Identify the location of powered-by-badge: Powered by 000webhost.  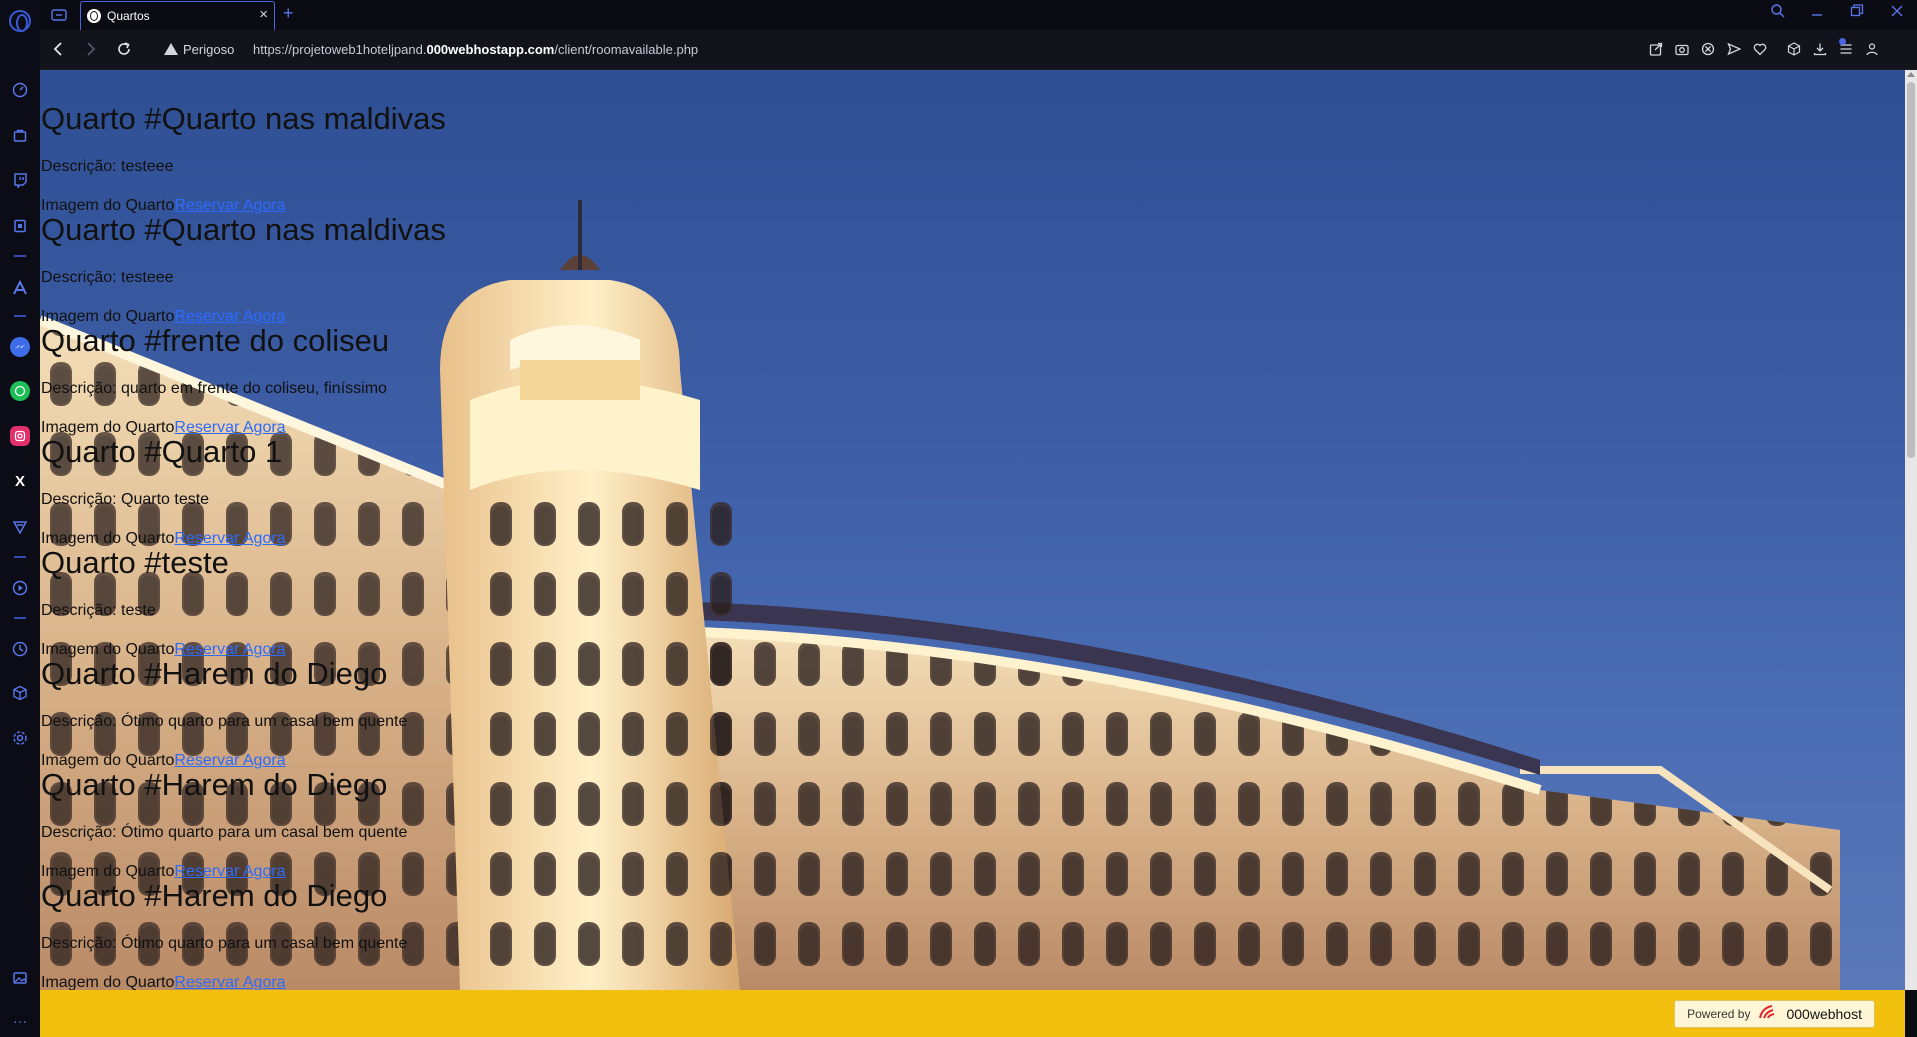
(1774, 1014).